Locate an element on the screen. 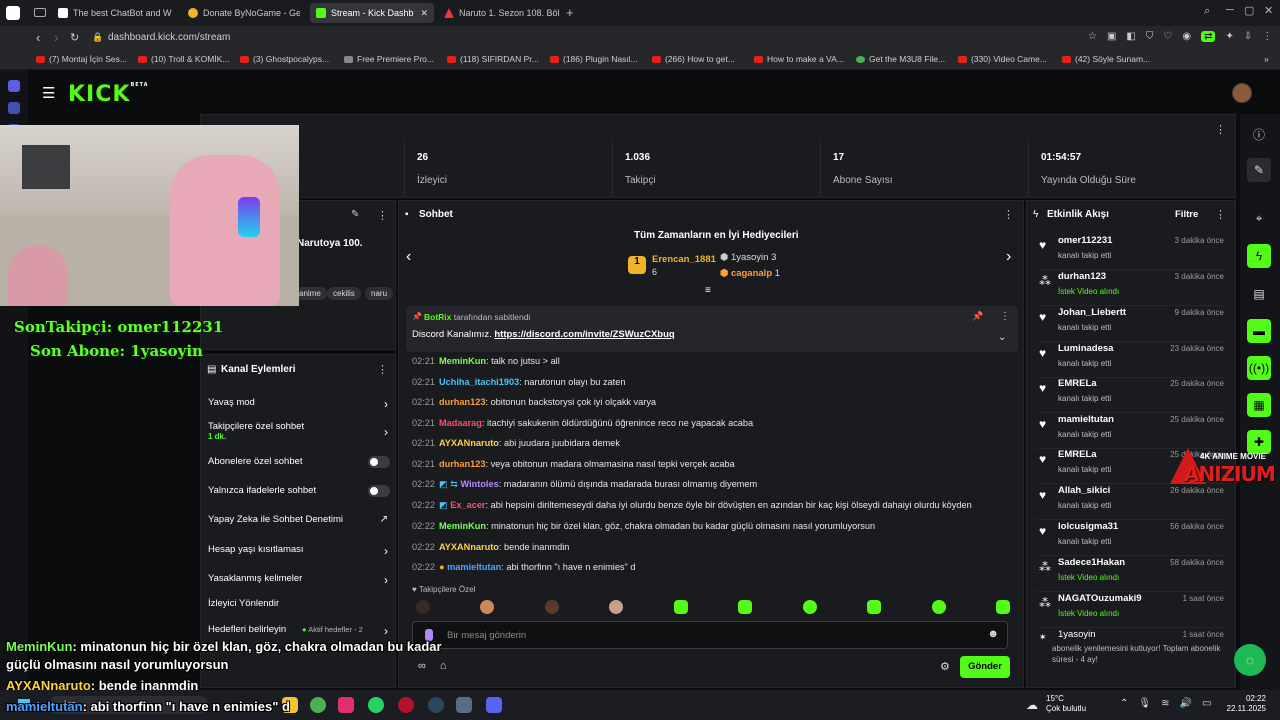 The width and height of the screenshot is (1280, 720). shield-icon: ⛉ is located at coordinates (1150, 36).